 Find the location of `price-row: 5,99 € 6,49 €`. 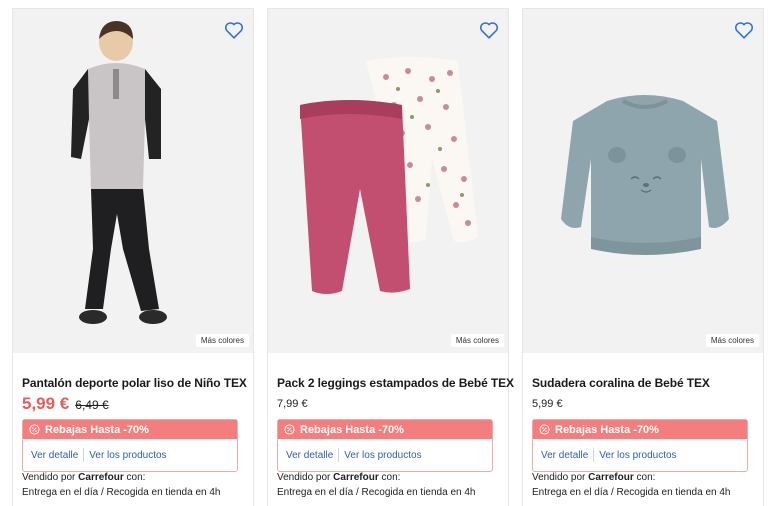

price-row: 5,99 € 6,49 € is located at coordinates (65, 404).